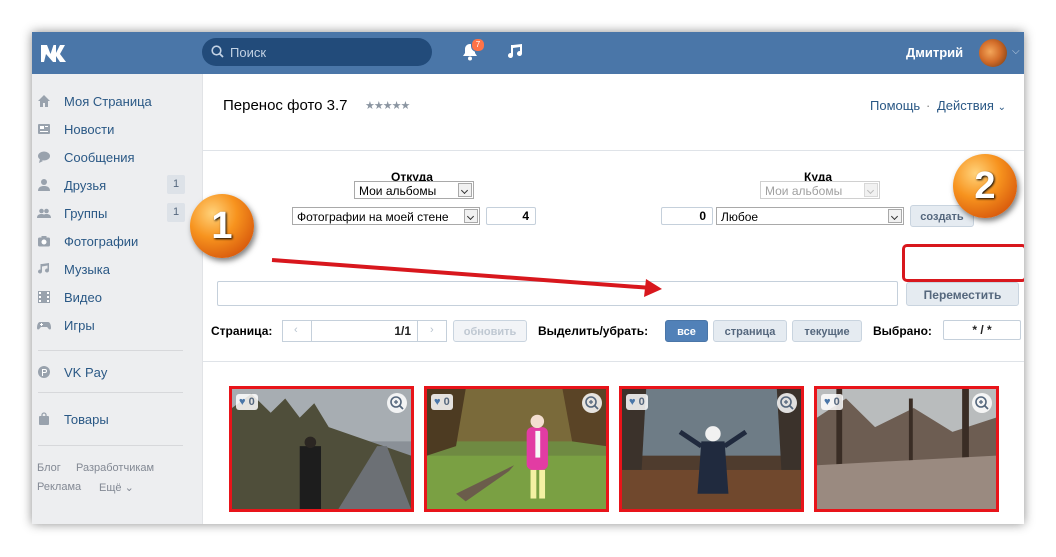 This screenshot has width=1056, height=557. What do you see at coordinates (176, 212) in the screenshot?
I see `groups-count-badge: 1` at bounding box center [176, 212].